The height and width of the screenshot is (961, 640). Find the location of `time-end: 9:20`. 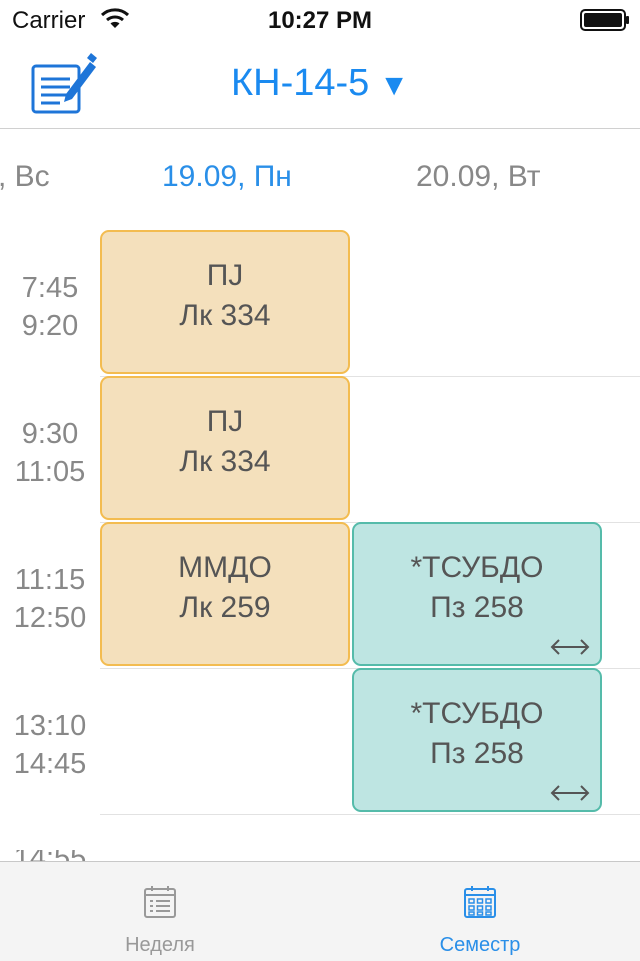

time-end: 9:20 is located at coordinates (50, 326).